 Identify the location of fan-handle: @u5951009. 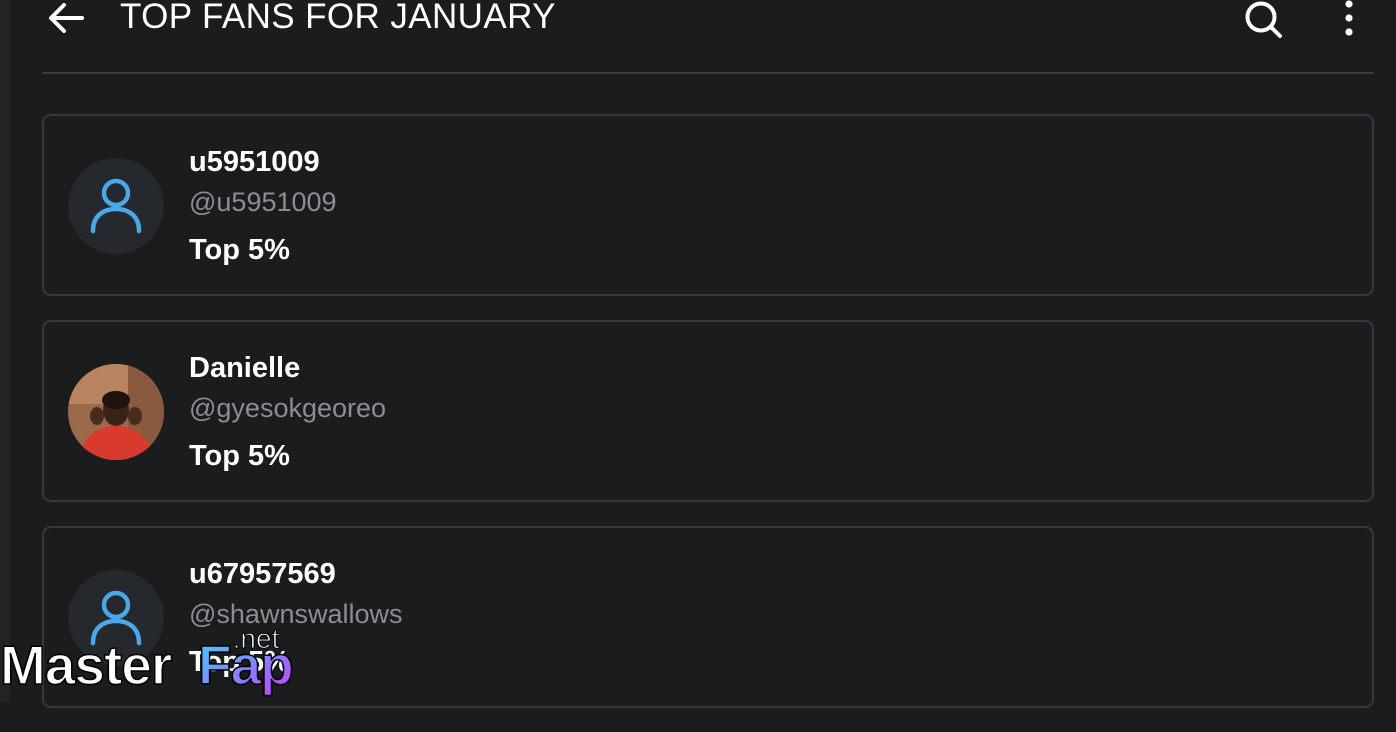
(263, 202).